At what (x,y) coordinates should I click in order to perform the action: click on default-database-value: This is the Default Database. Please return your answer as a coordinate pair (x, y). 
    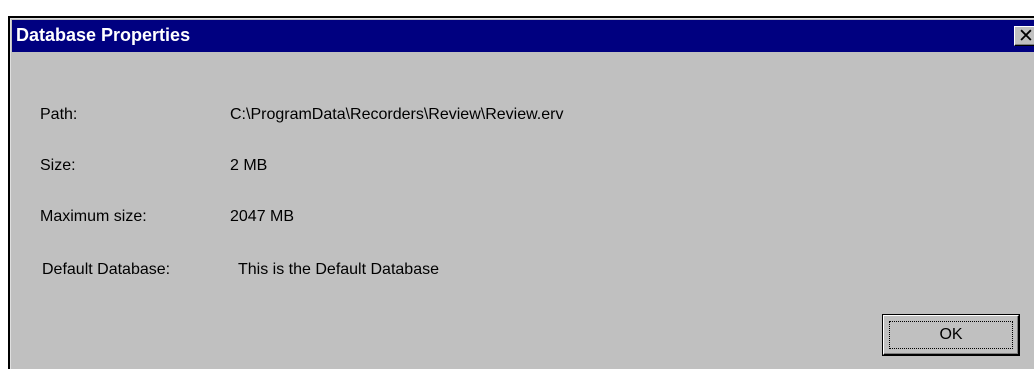
    Looking at the image, I should click on (338, 269).